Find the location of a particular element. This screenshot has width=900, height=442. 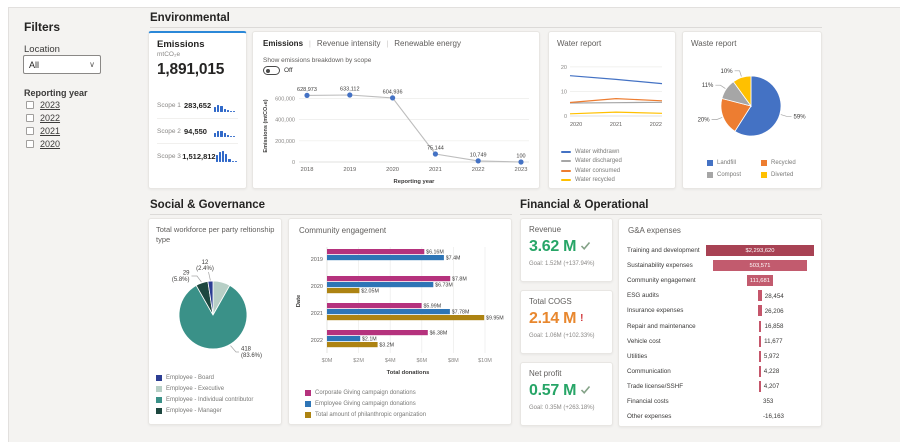

chart-label: 10,749 is located at coordinates (478, 155).